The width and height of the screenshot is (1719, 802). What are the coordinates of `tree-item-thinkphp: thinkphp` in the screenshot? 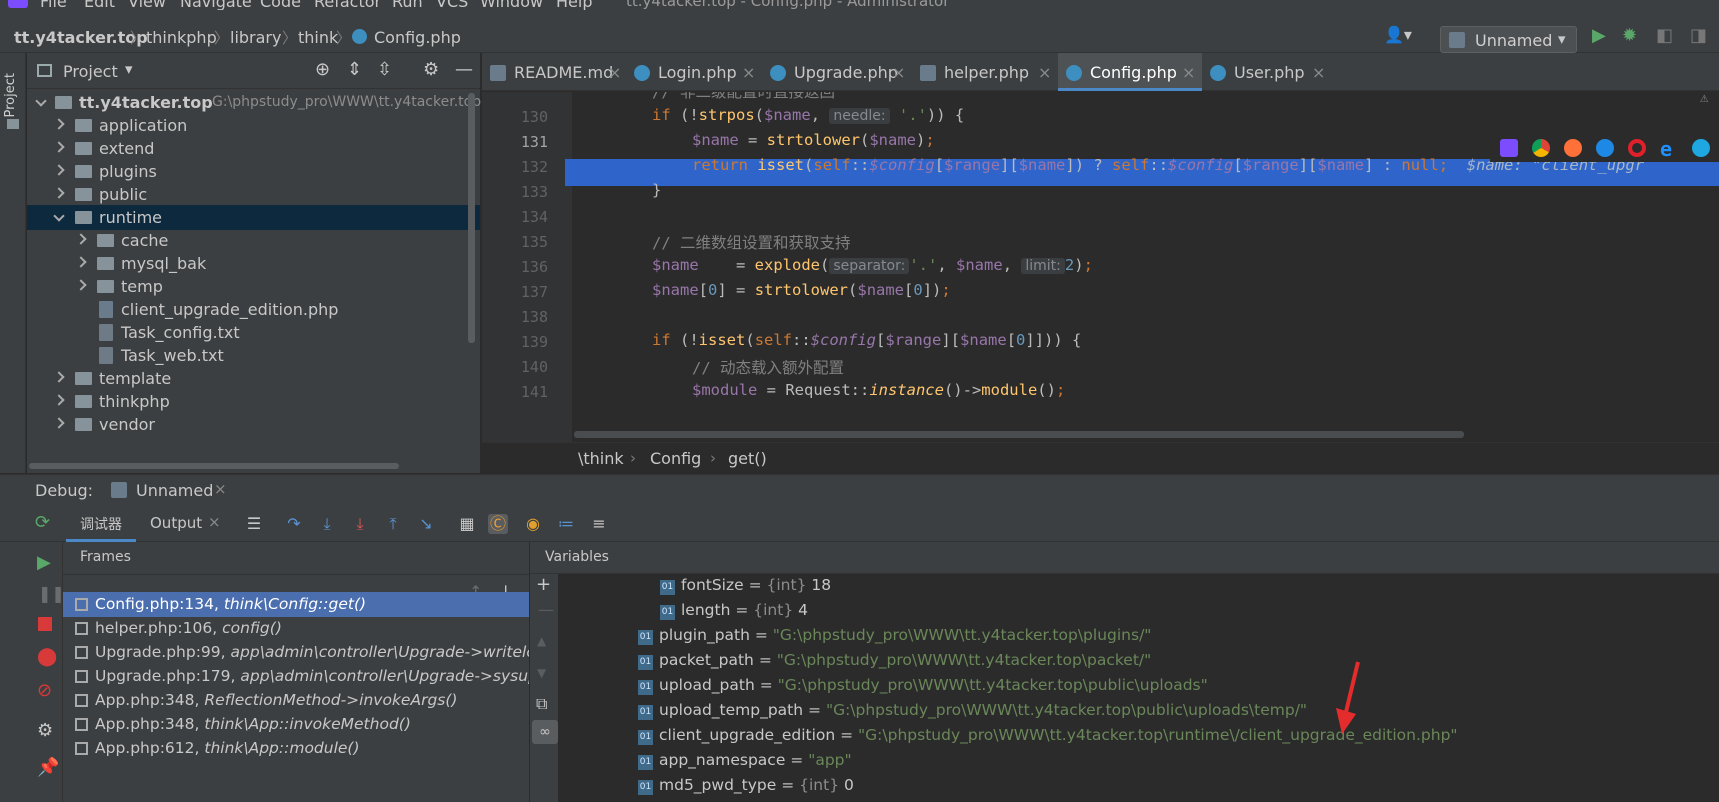 It's located at (253, 401).